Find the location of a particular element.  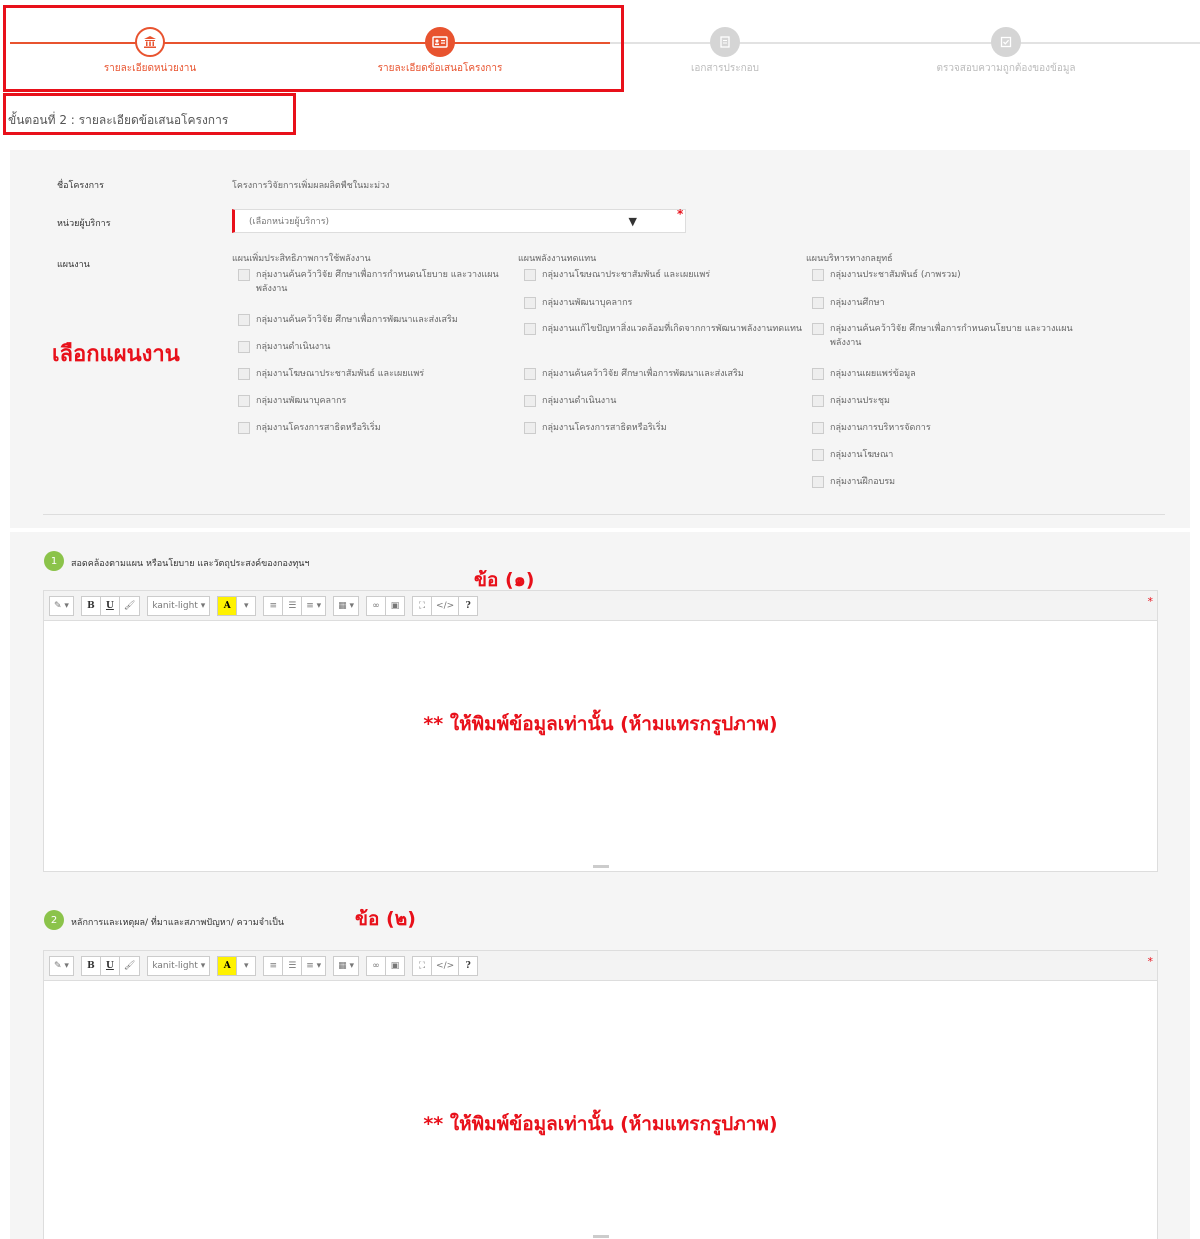

plan-checkbox-label: กลุ่มงานประชาสัมพันธ์ (ภาพรวม) is located at coordinates (895, 275).